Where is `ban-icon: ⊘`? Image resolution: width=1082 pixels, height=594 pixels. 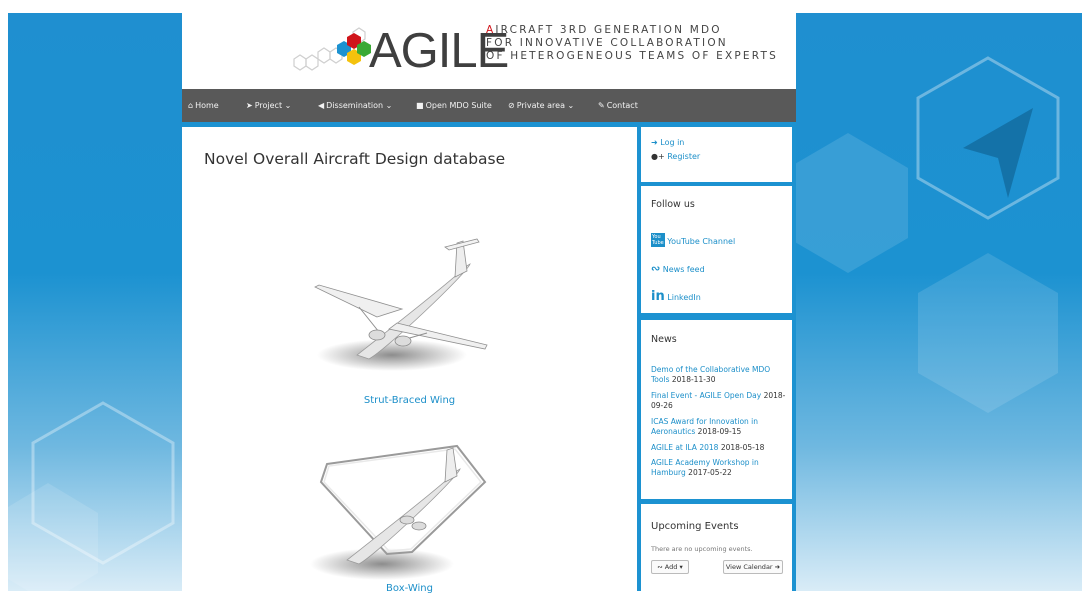
ban-icon: ⊘ is located at coordinates (511, 105).